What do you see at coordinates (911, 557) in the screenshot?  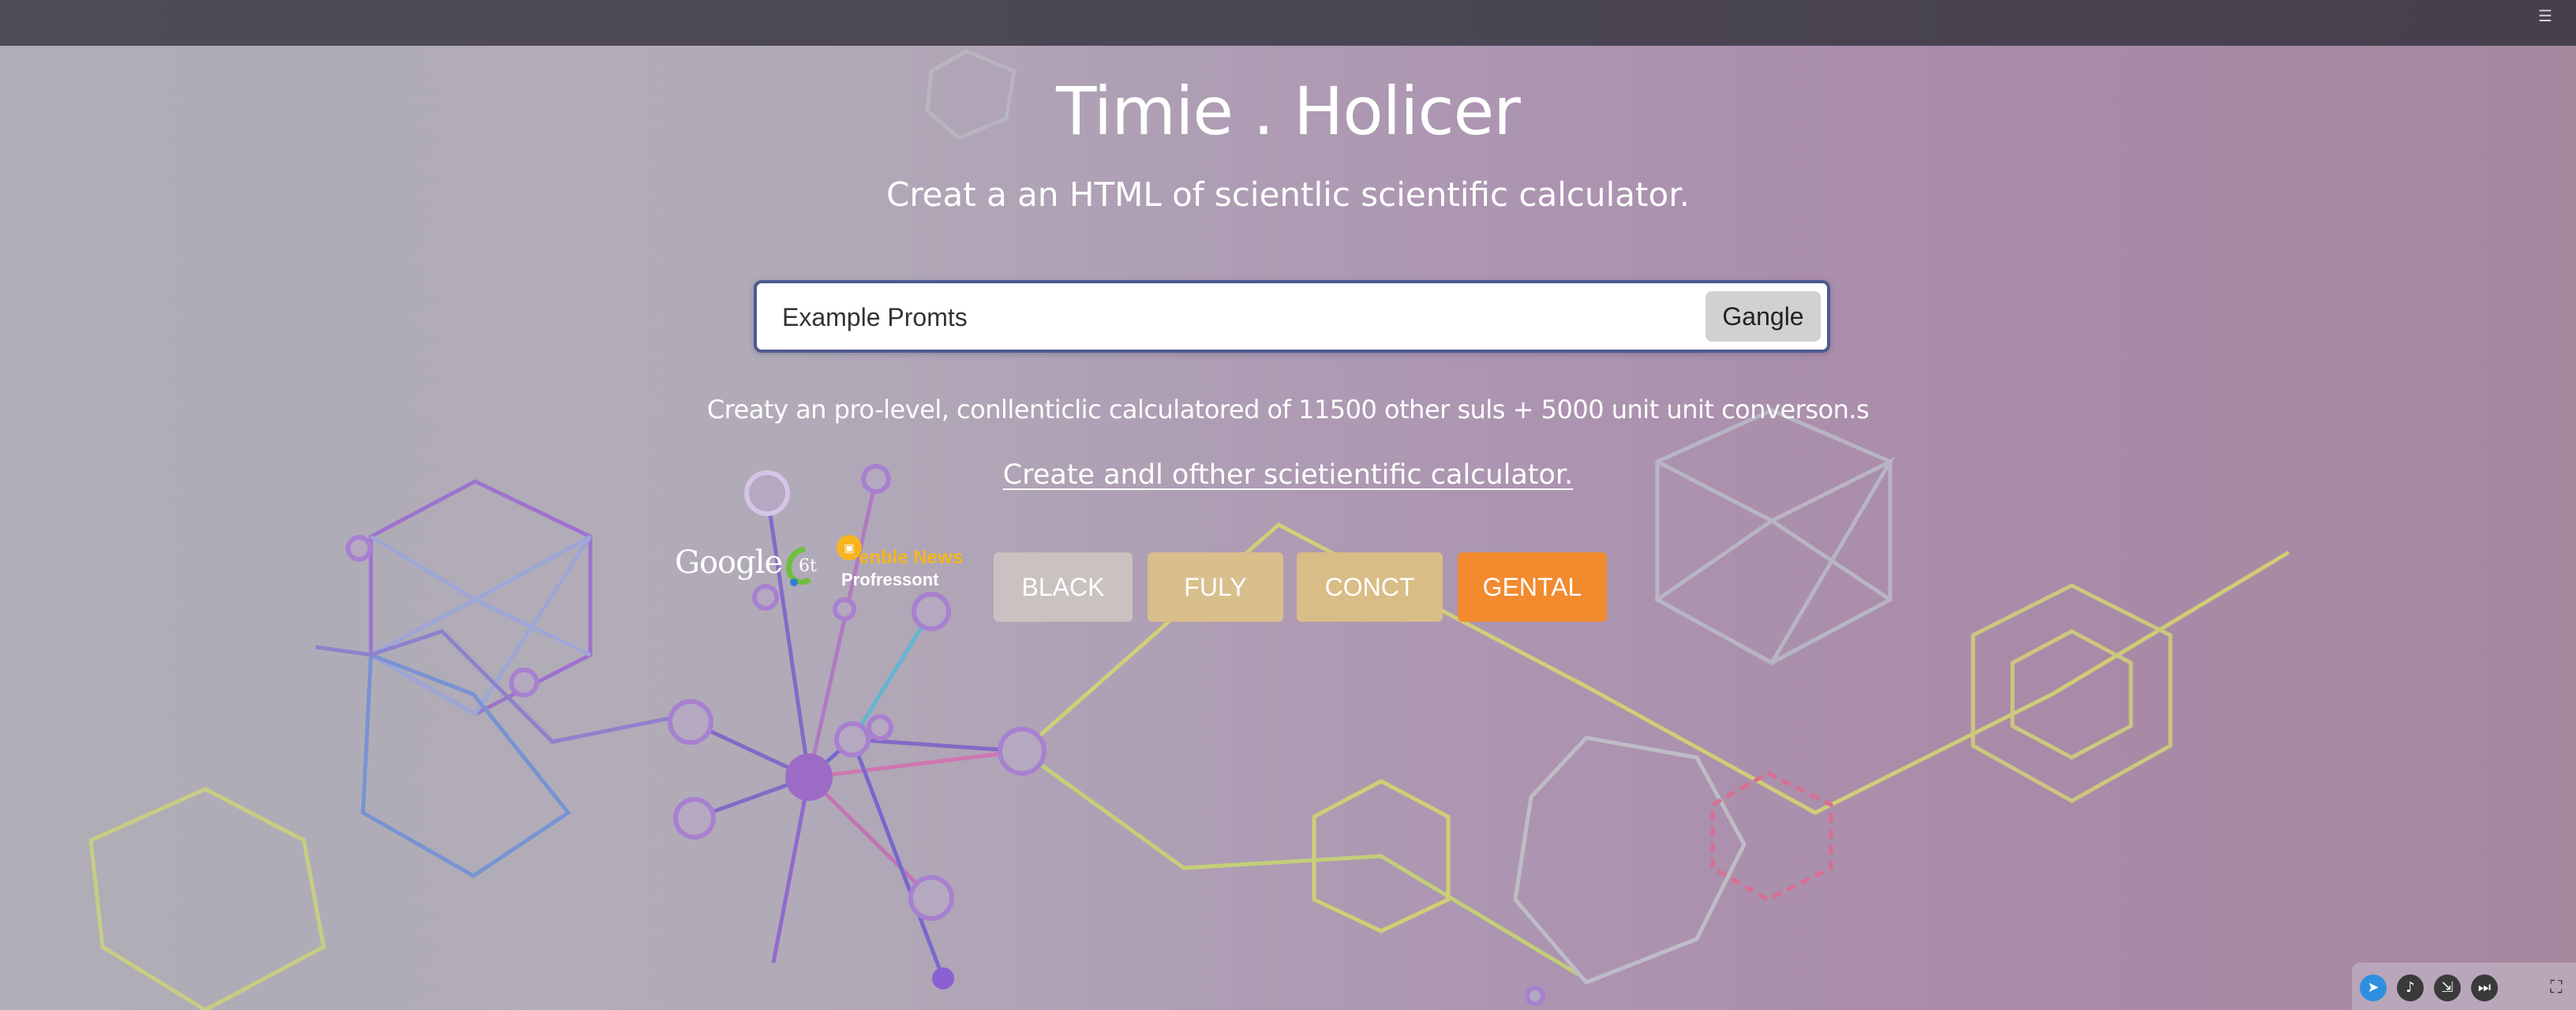 I see `news-label: enble News` at bounding box center [911, 557].